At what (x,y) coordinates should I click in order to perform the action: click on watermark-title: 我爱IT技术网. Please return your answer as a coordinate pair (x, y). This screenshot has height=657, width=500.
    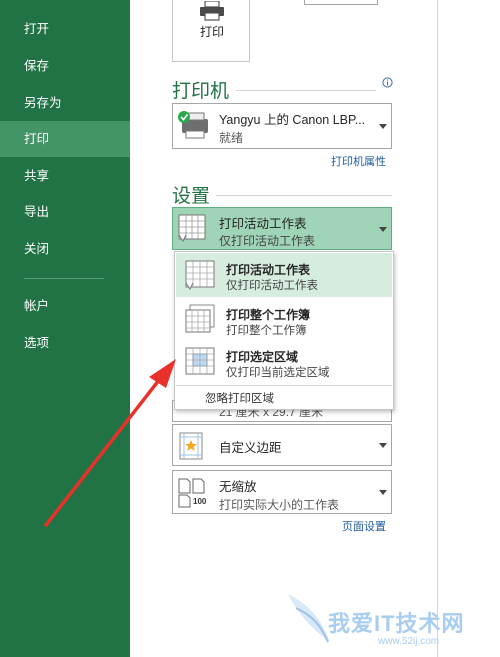
    Looking at the image, I should click on (396, 623).